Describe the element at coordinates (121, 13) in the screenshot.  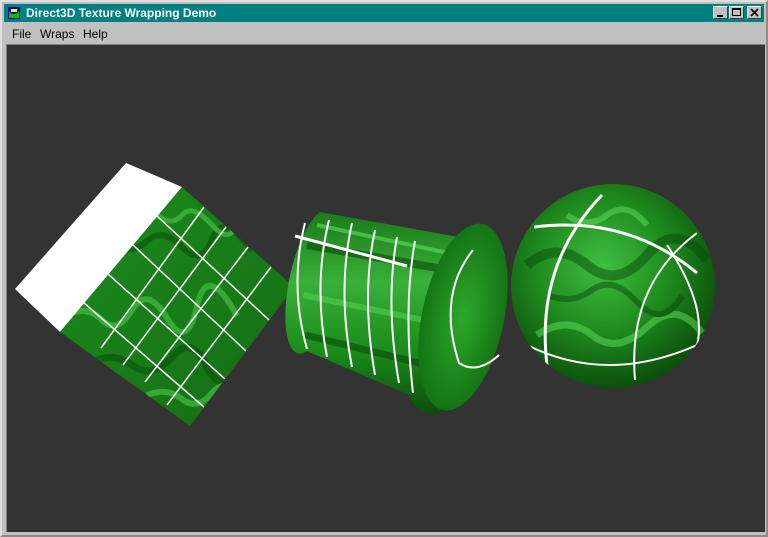
I see `window-title: Direct3D Texture Wrapping Demo` at that location.